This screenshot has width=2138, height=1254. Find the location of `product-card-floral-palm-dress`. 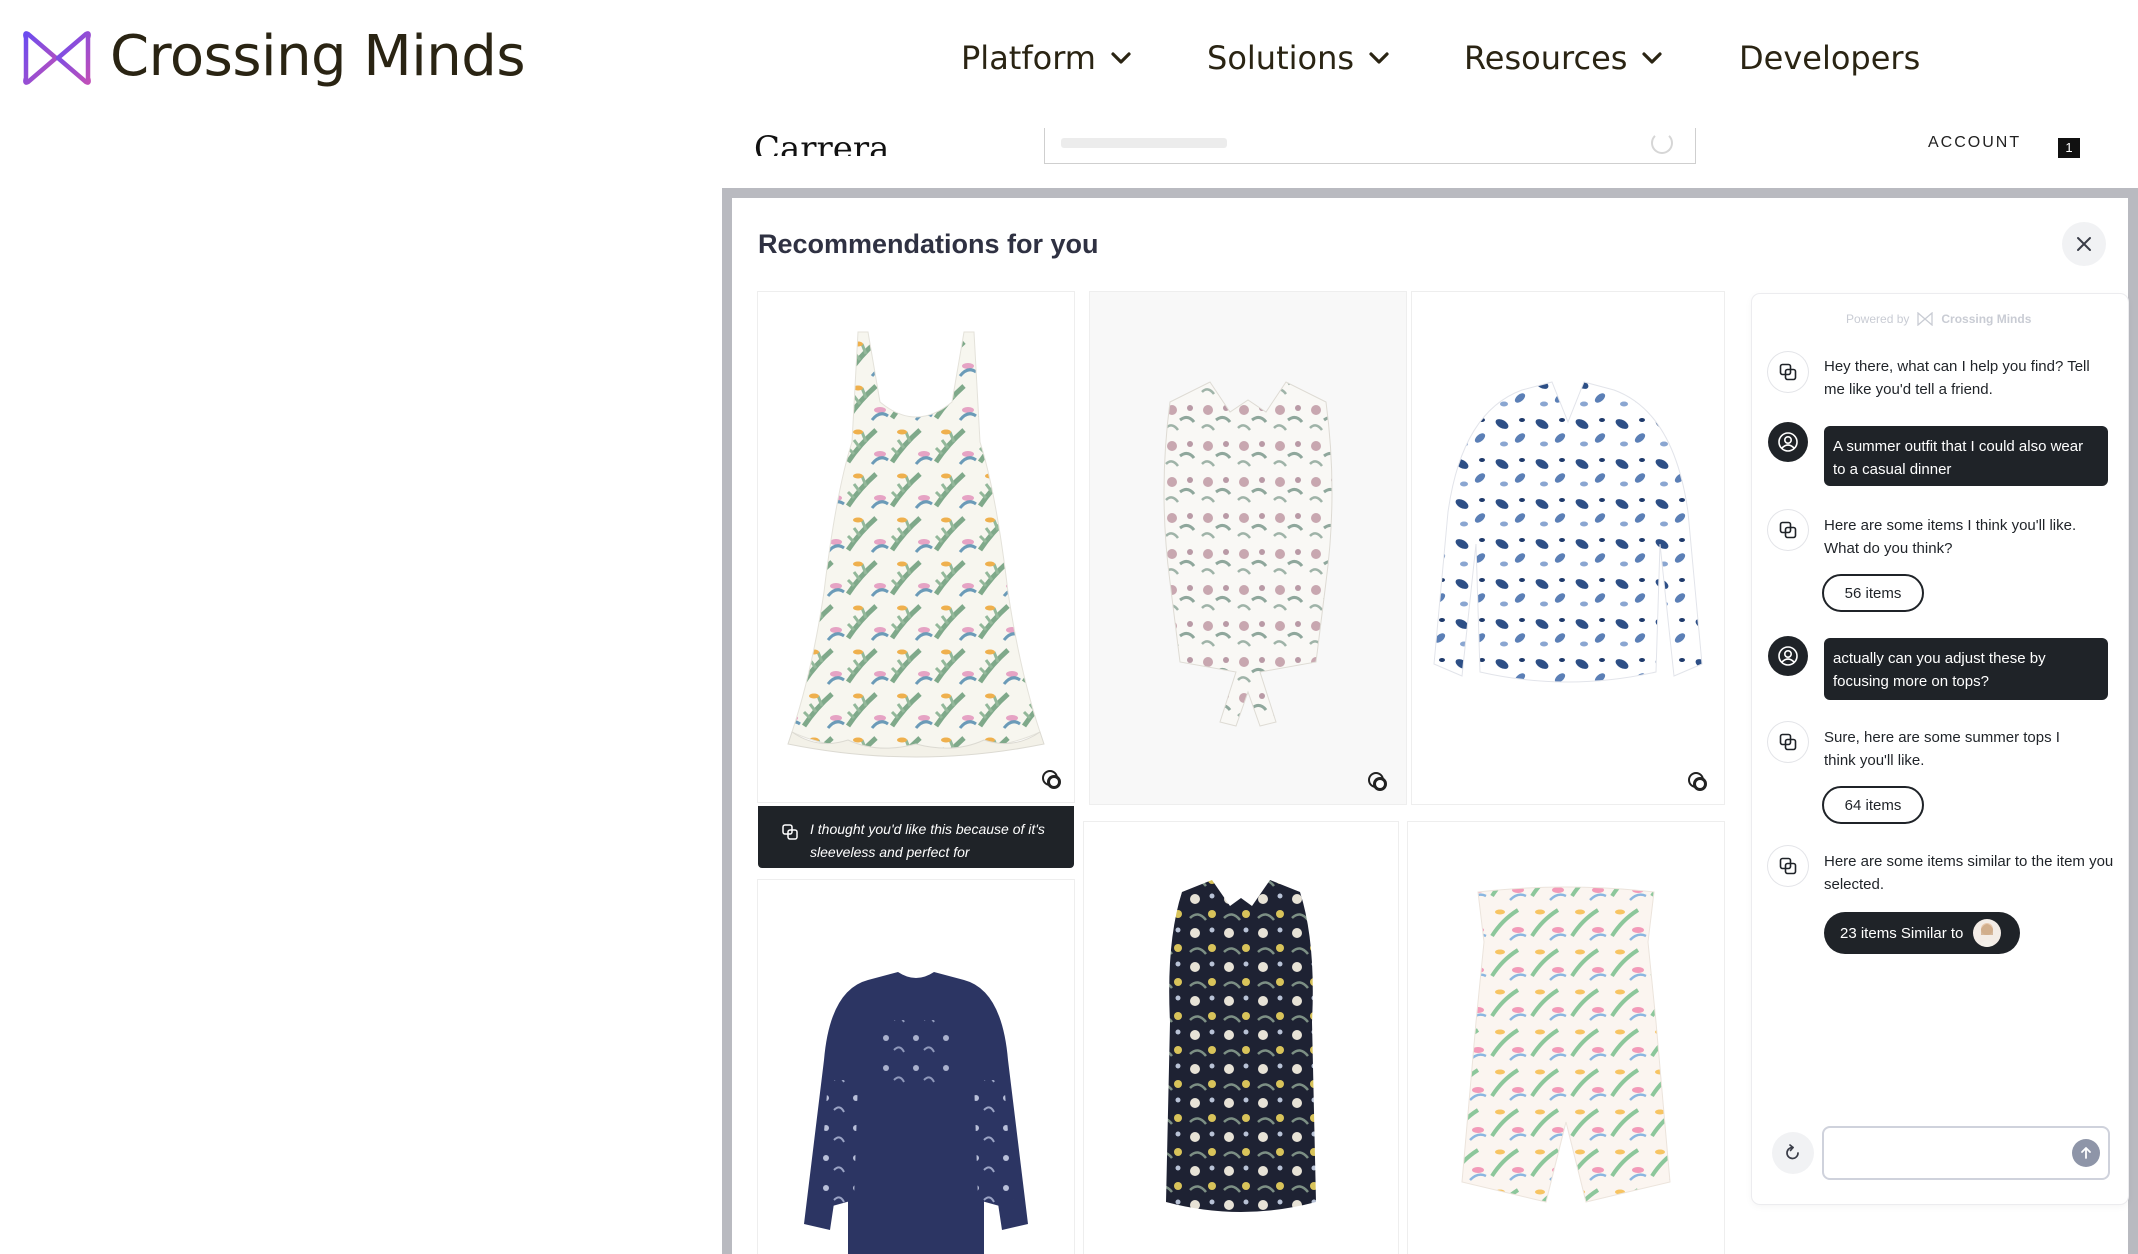

product-card-floral-palm-dress is located at coordinates (916, 547).